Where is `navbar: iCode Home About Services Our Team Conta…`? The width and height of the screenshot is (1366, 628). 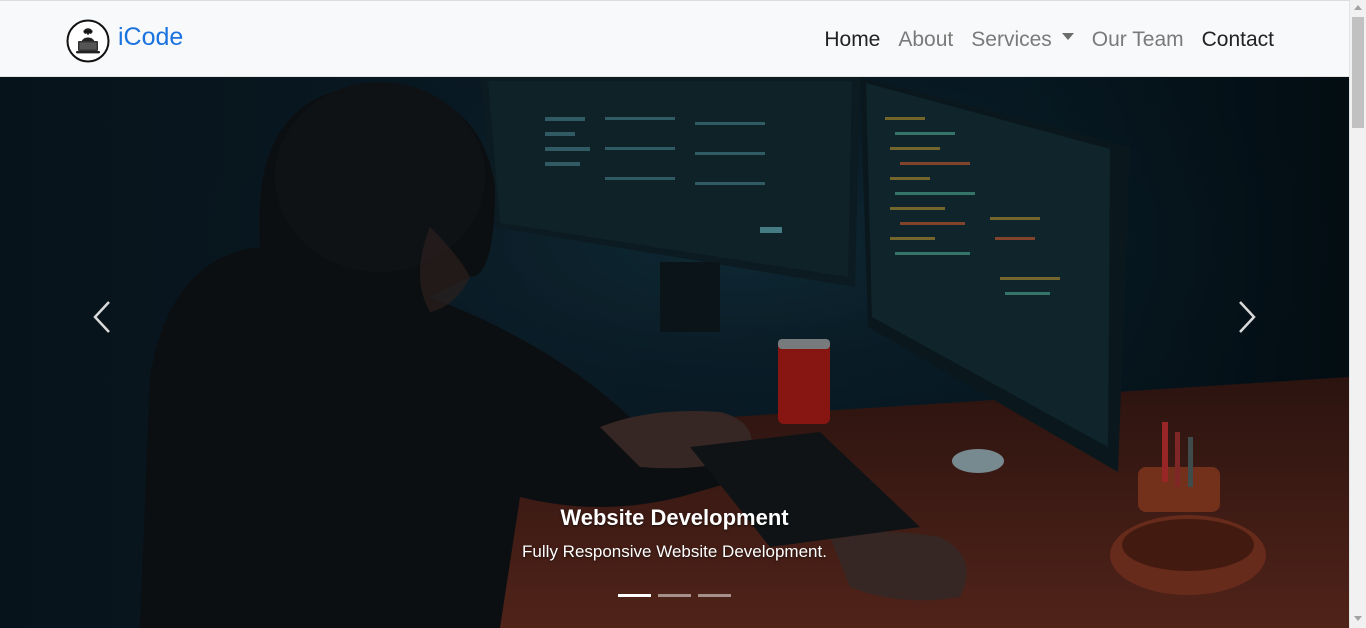
navbar: iCode Home About Services Our Team Conta… is located at coordinates (674, 38).